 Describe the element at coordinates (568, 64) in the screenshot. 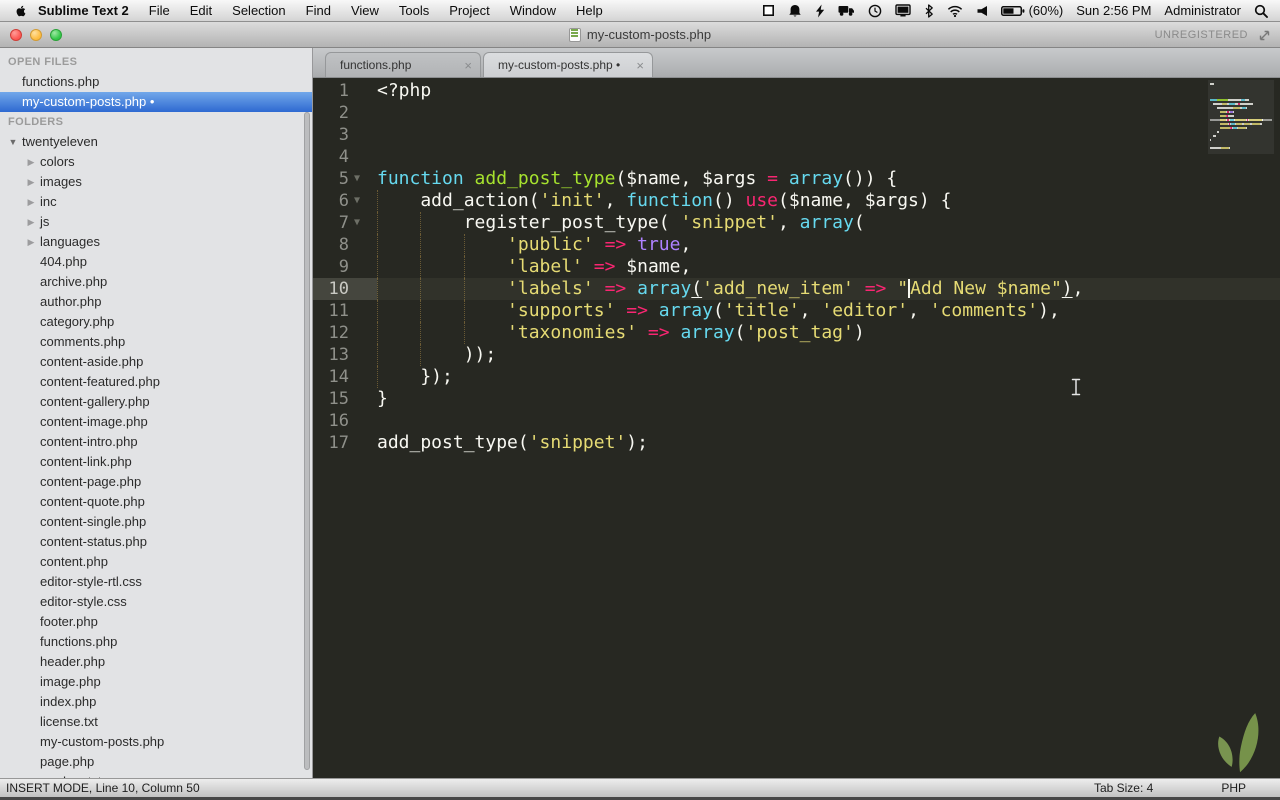

I see `editor-tab: my-custom-posts.php • ×` at that location.